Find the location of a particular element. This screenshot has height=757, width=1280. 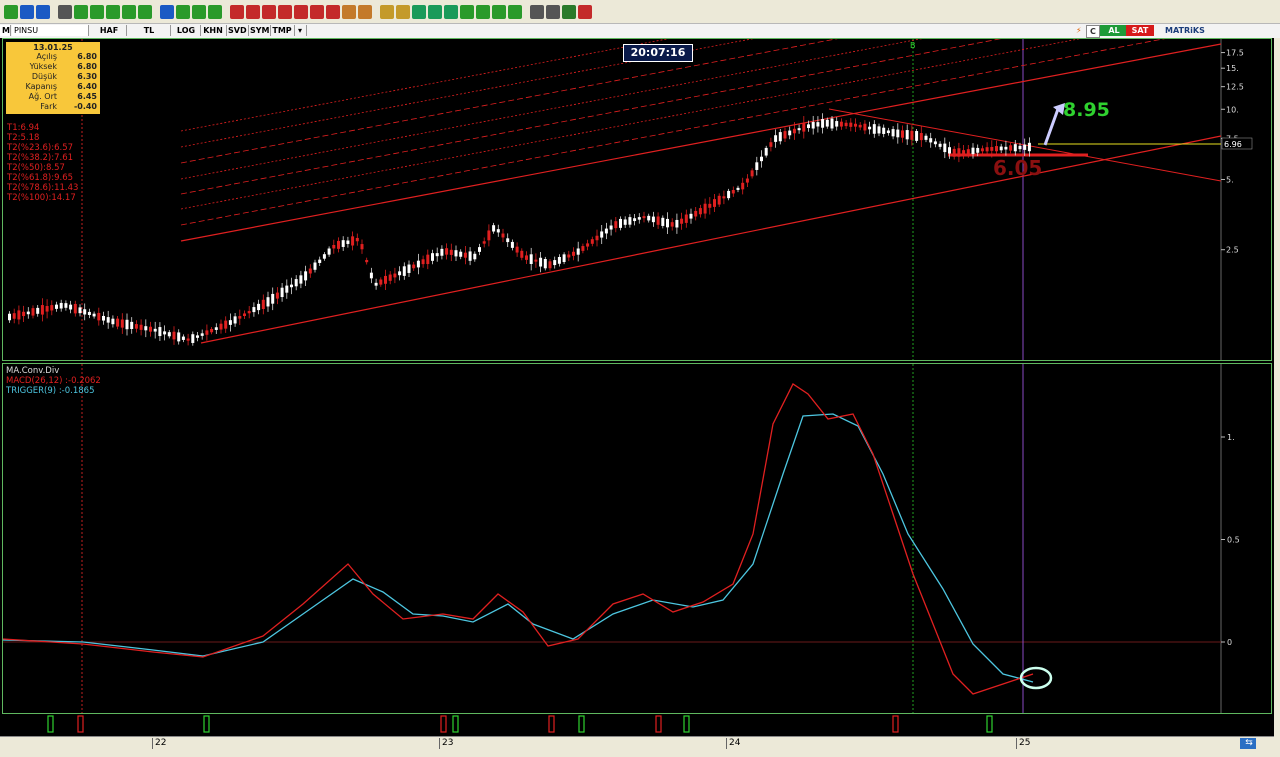

line-icon is located at coordinates (129, 11).